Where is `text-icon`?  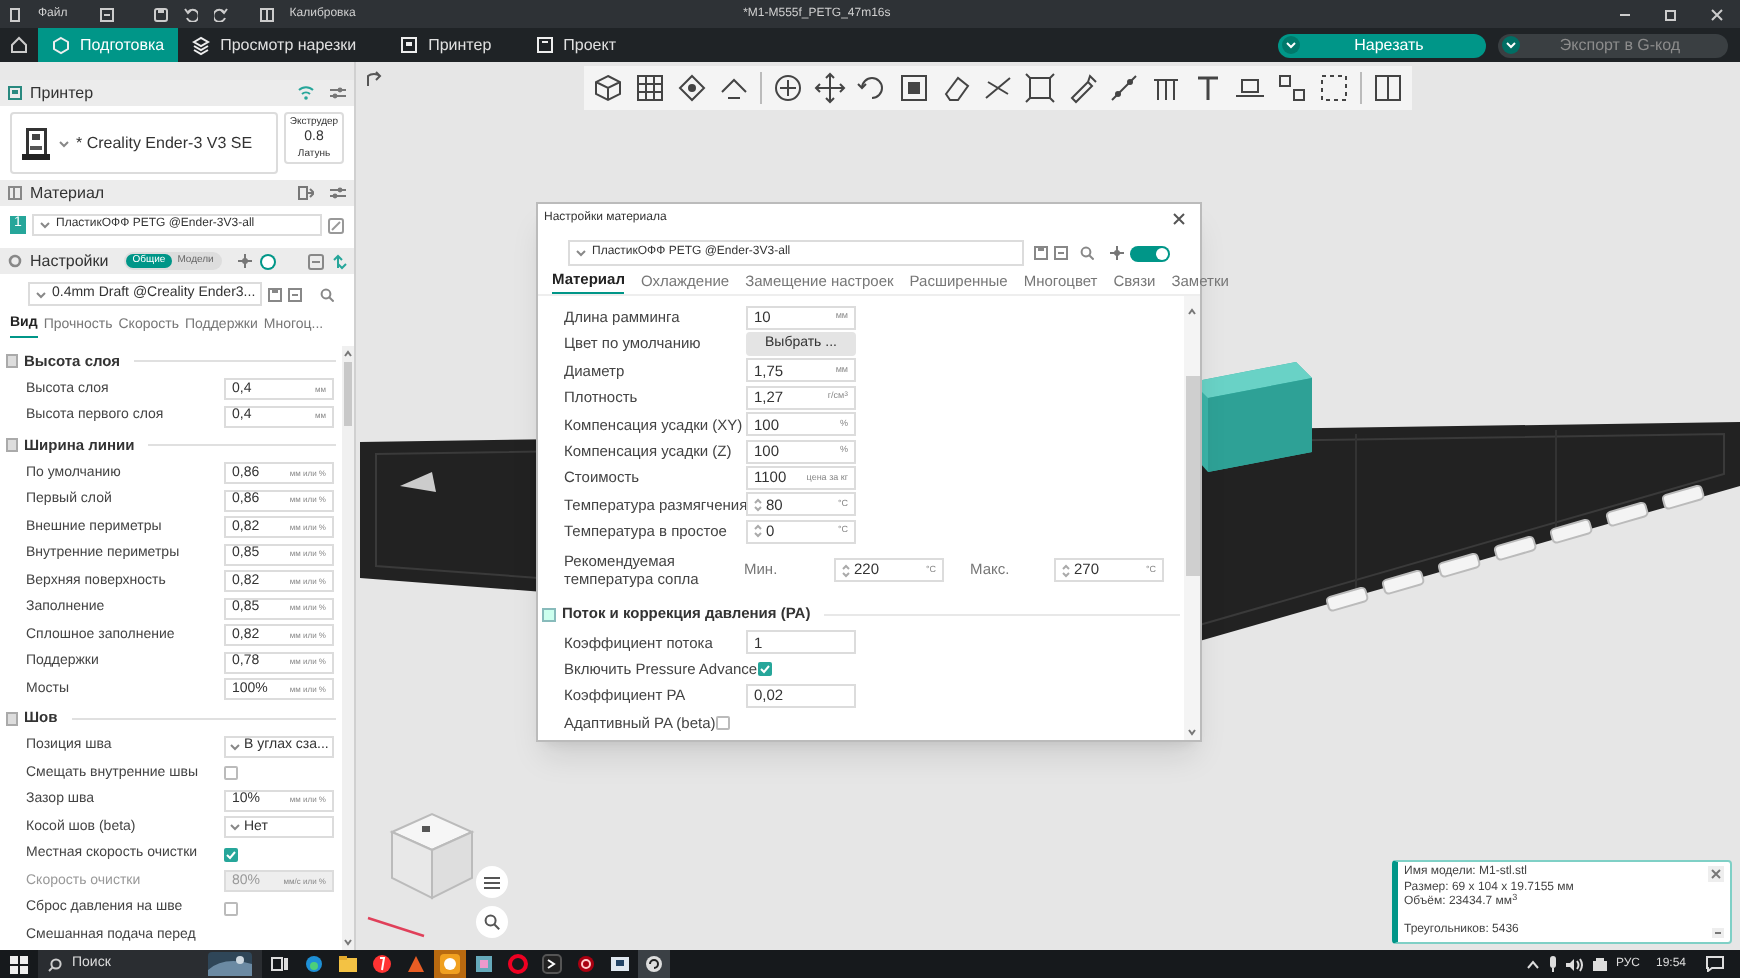 text-icon is located at coordinates (1208, 88).